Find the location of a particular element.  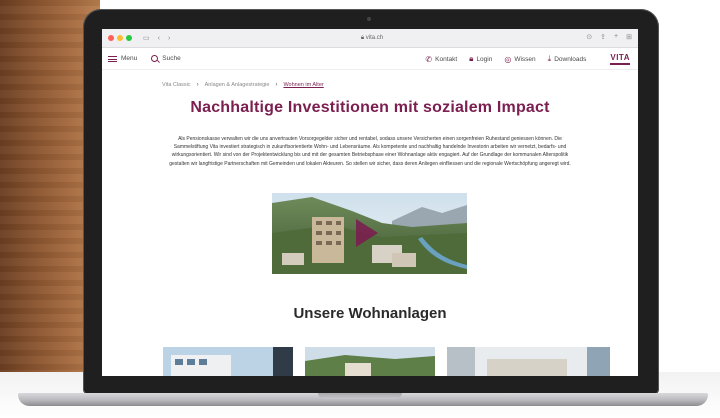

camera is located at coordinates (369, 19).